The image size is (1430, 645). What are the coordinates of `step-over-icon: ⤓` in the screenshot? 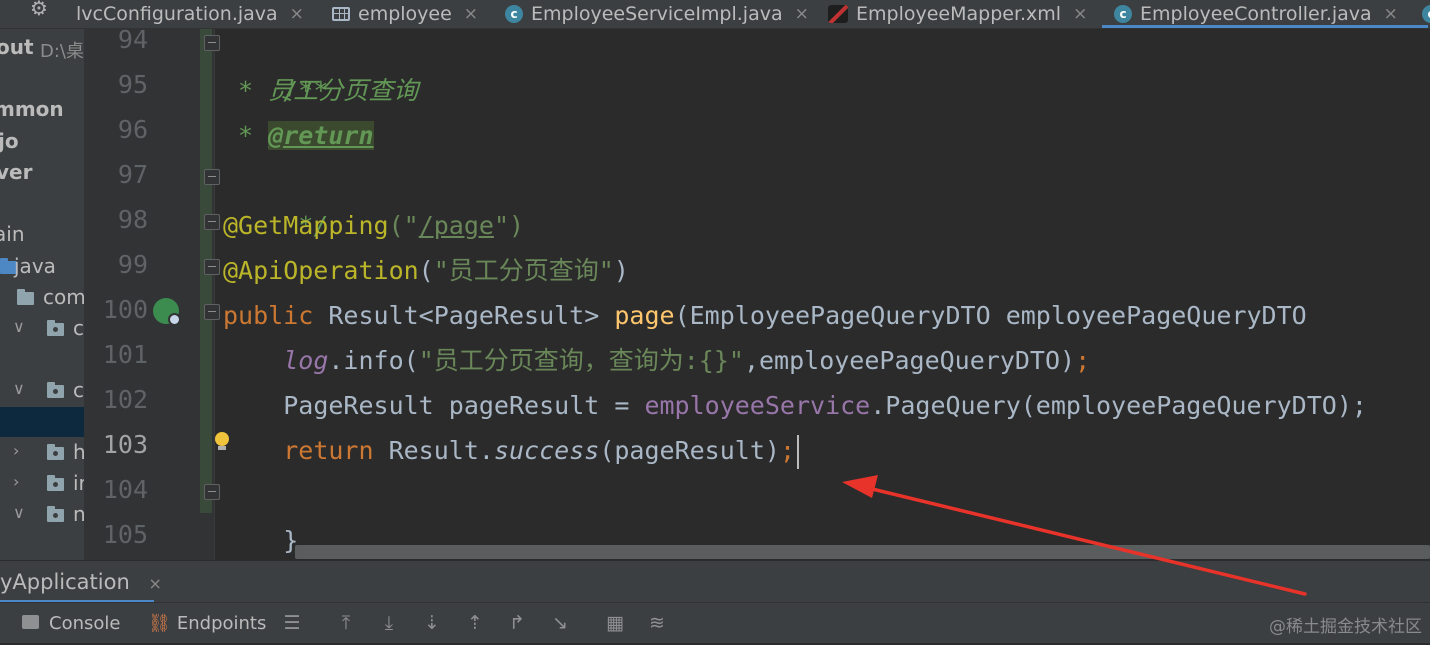 It's located at (389, 623).